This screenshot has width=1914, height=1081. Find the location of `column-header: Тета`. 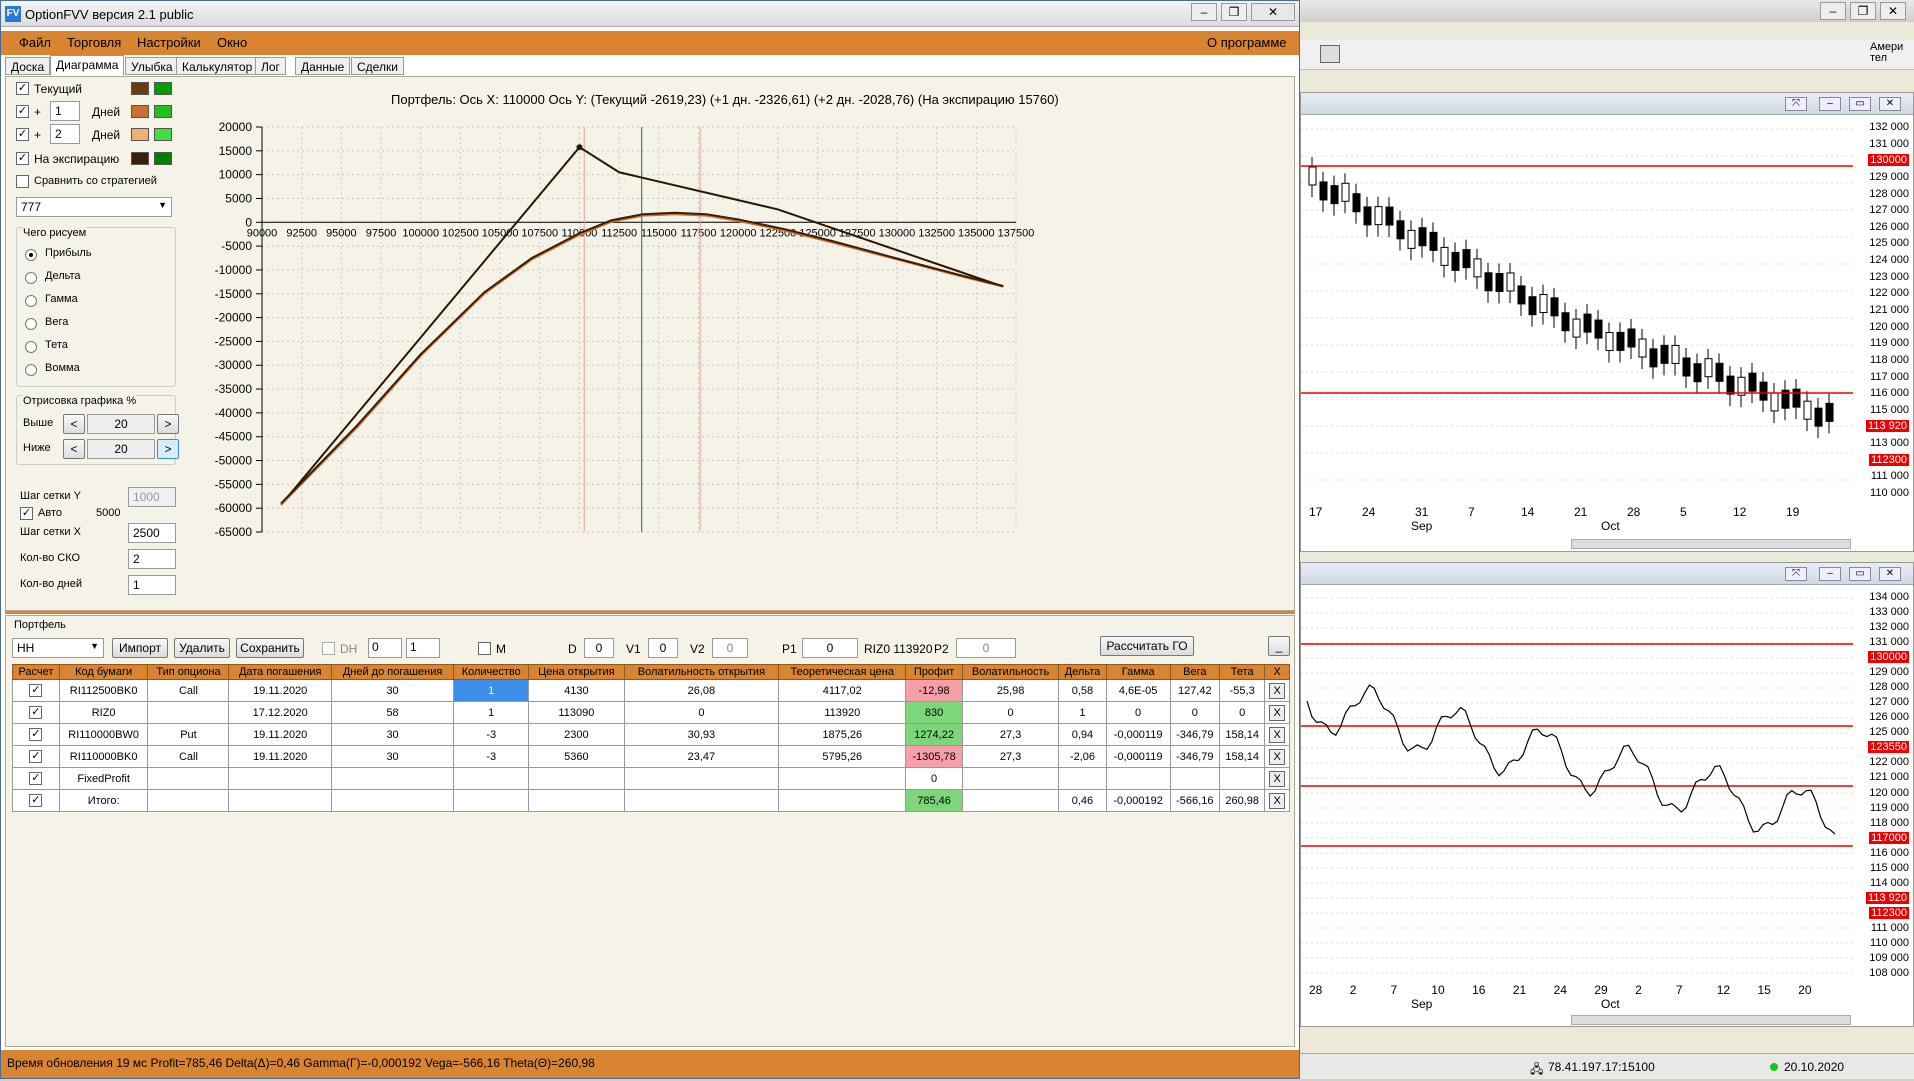

column-header: Тета is located at coordinates (1242, 672).